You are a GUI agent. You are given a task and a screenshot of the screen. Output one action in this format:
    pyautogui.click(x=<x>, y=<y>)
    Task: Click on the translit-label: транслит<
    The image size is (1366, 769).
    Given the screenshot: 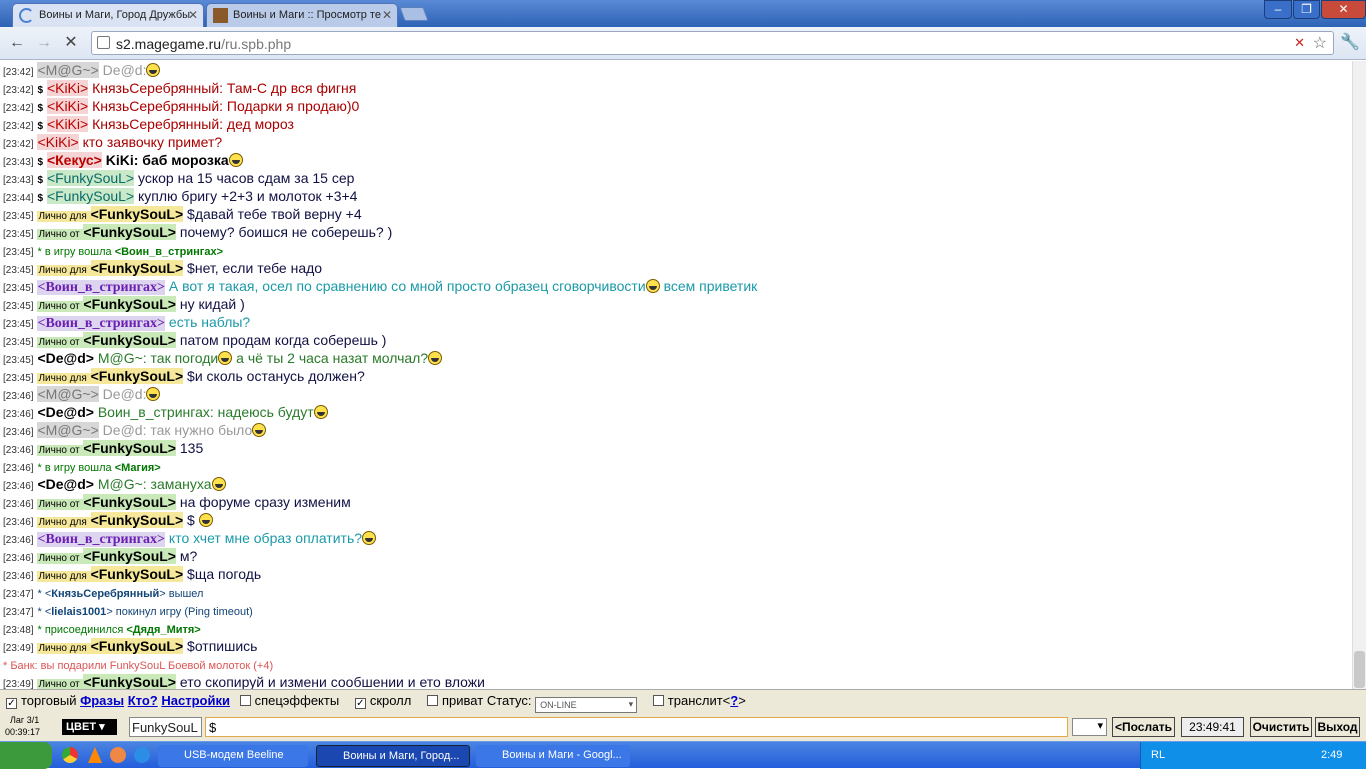 What is the action you would take?
    pyautogui.click(x=699, y=700)
    